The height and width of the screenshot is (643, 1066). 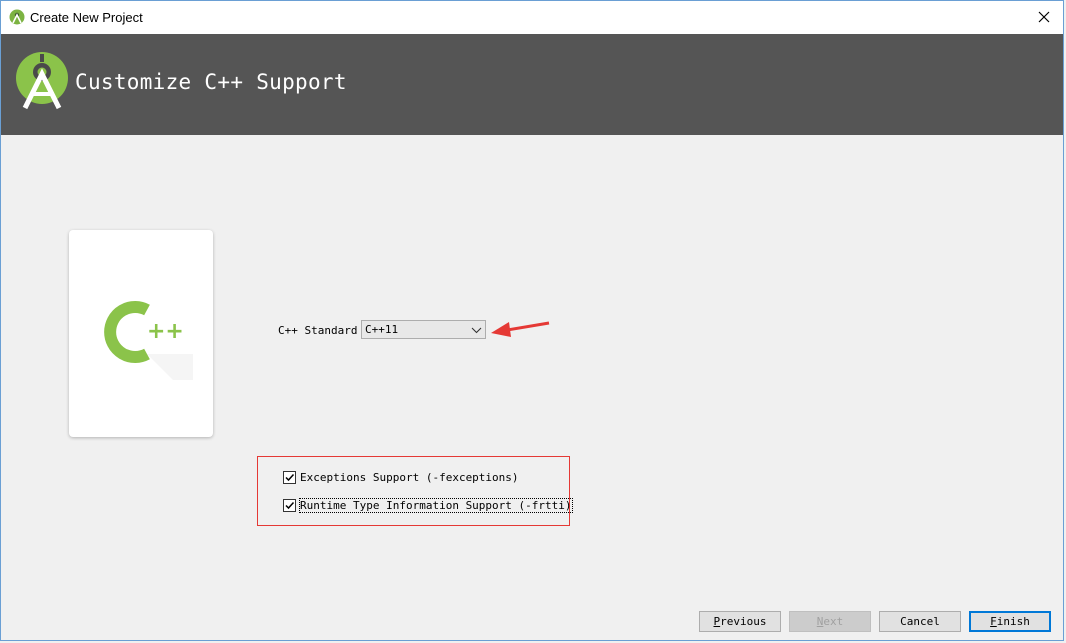 What do you see at coordinates (382, 329) in the screenshot?
I see `cpp-standard-value: C++11` at bounding box center [382, 329].